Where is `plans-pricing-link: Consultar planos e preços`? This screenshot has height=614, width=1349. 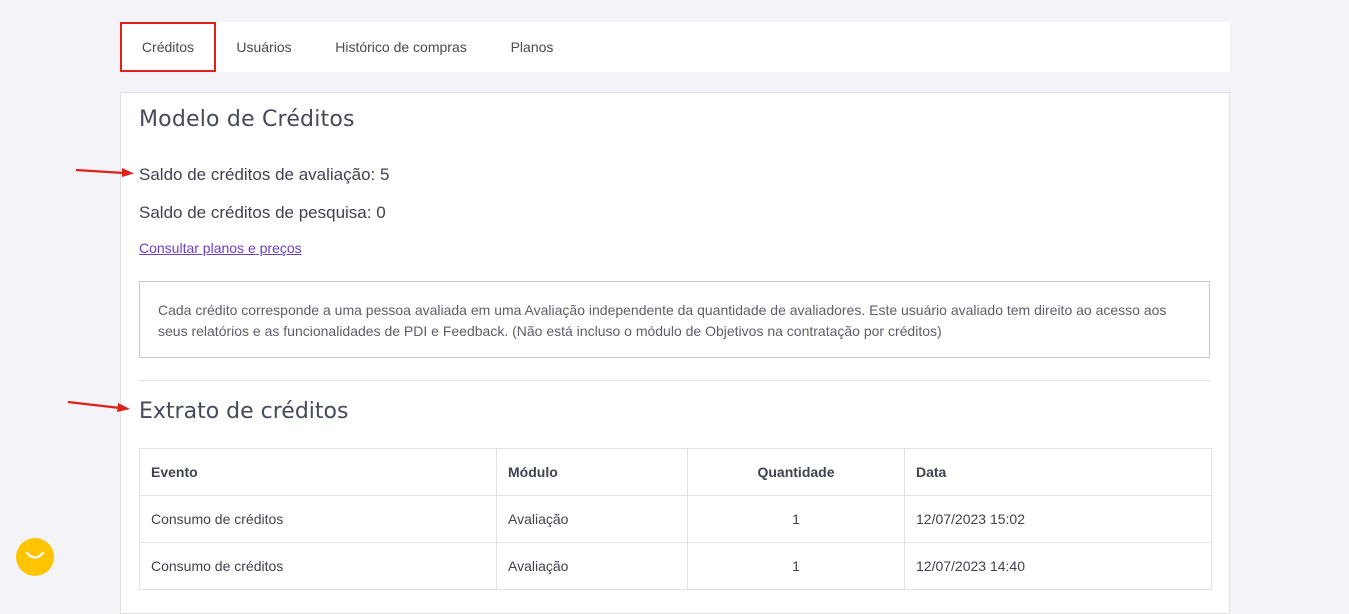 plans-pricing-link: Consultar planos e preços is located at coordinates (220, 248).